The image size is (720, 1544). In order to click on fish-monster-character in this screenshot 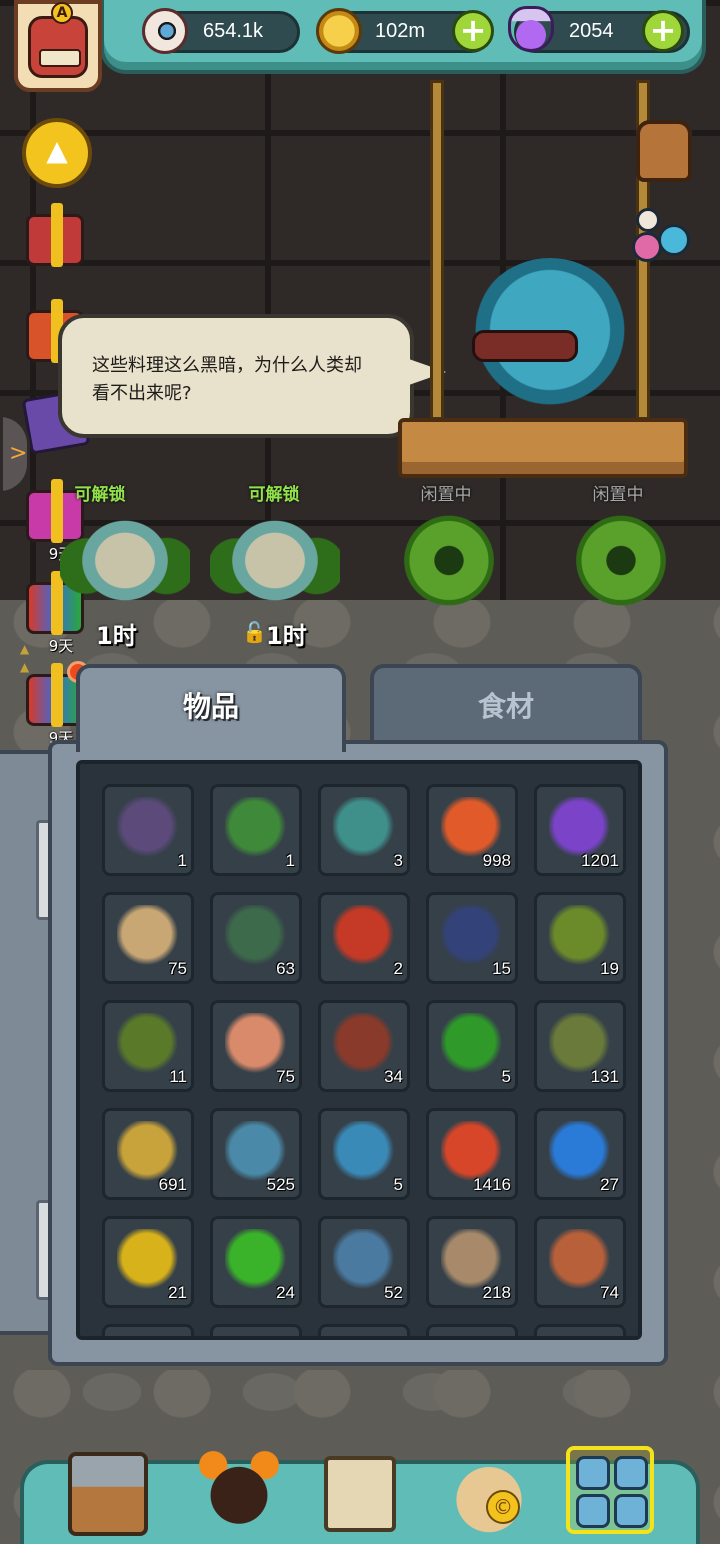, I will do `click(550, 338)`.